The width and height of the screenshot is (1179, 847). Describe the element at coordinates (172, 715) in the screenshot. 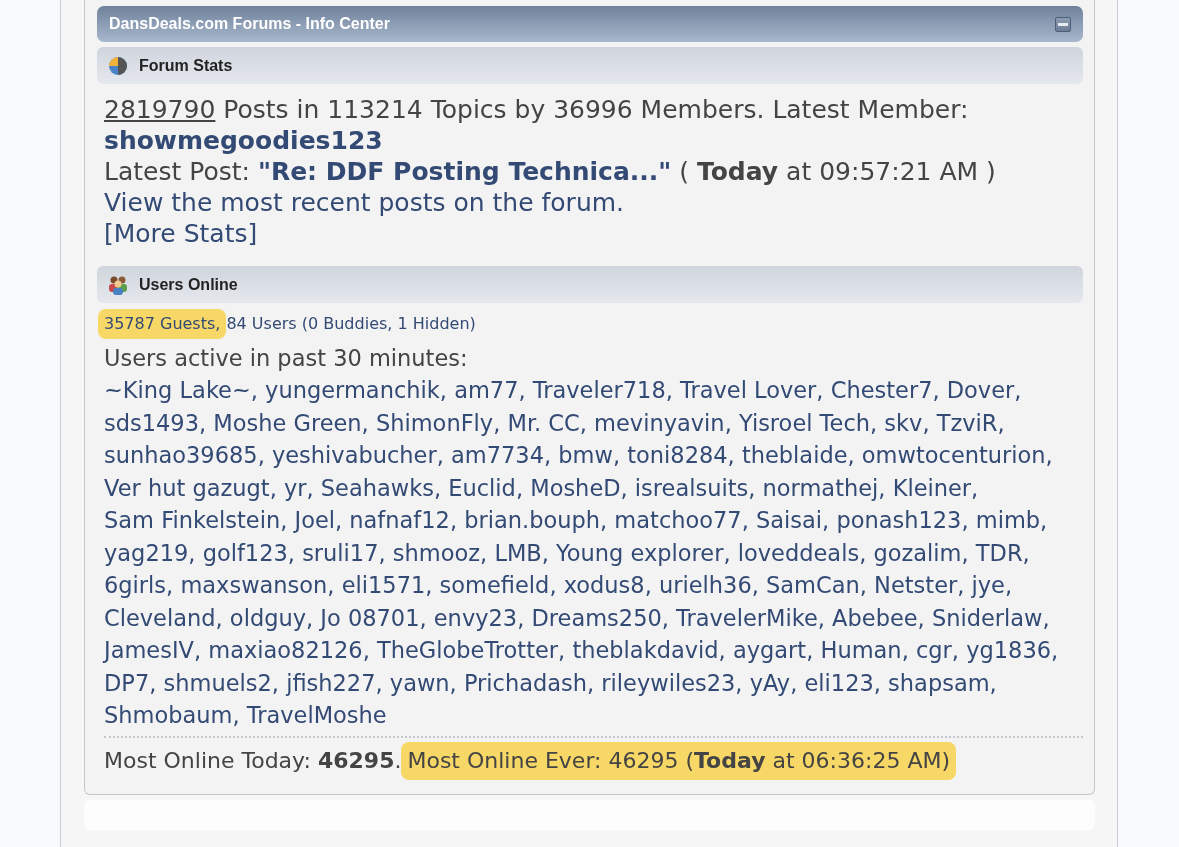

I see `username-link: Shmobaum,` at that location.